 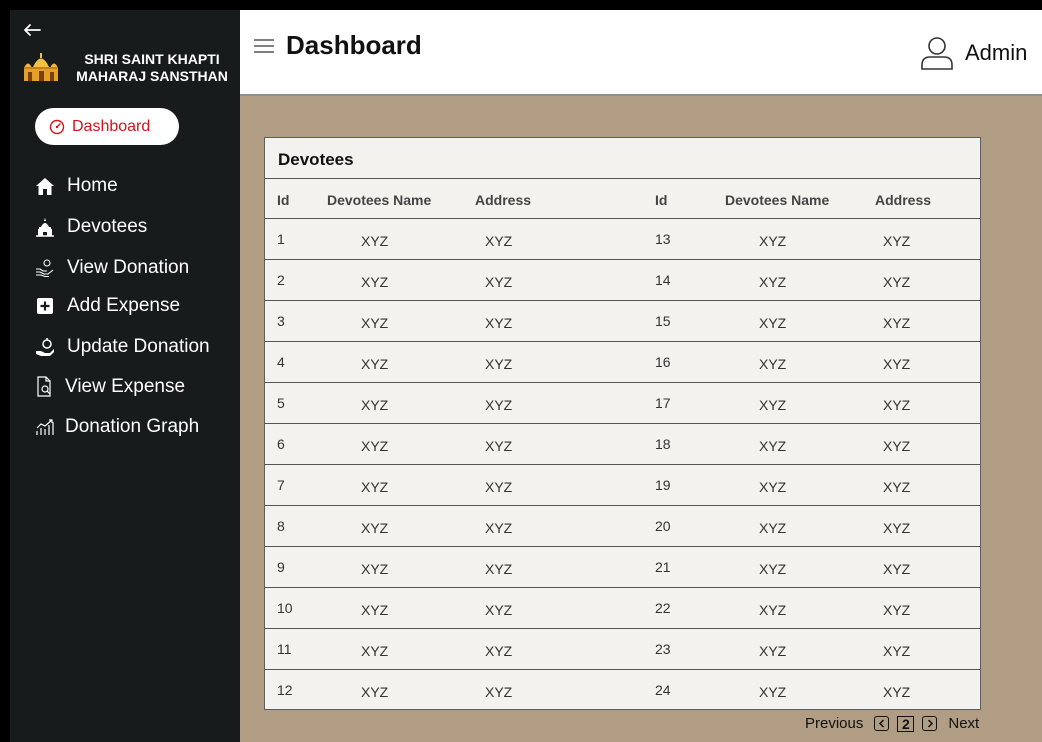 I want to click on cell-id: 18, so click(x=663, y=444).